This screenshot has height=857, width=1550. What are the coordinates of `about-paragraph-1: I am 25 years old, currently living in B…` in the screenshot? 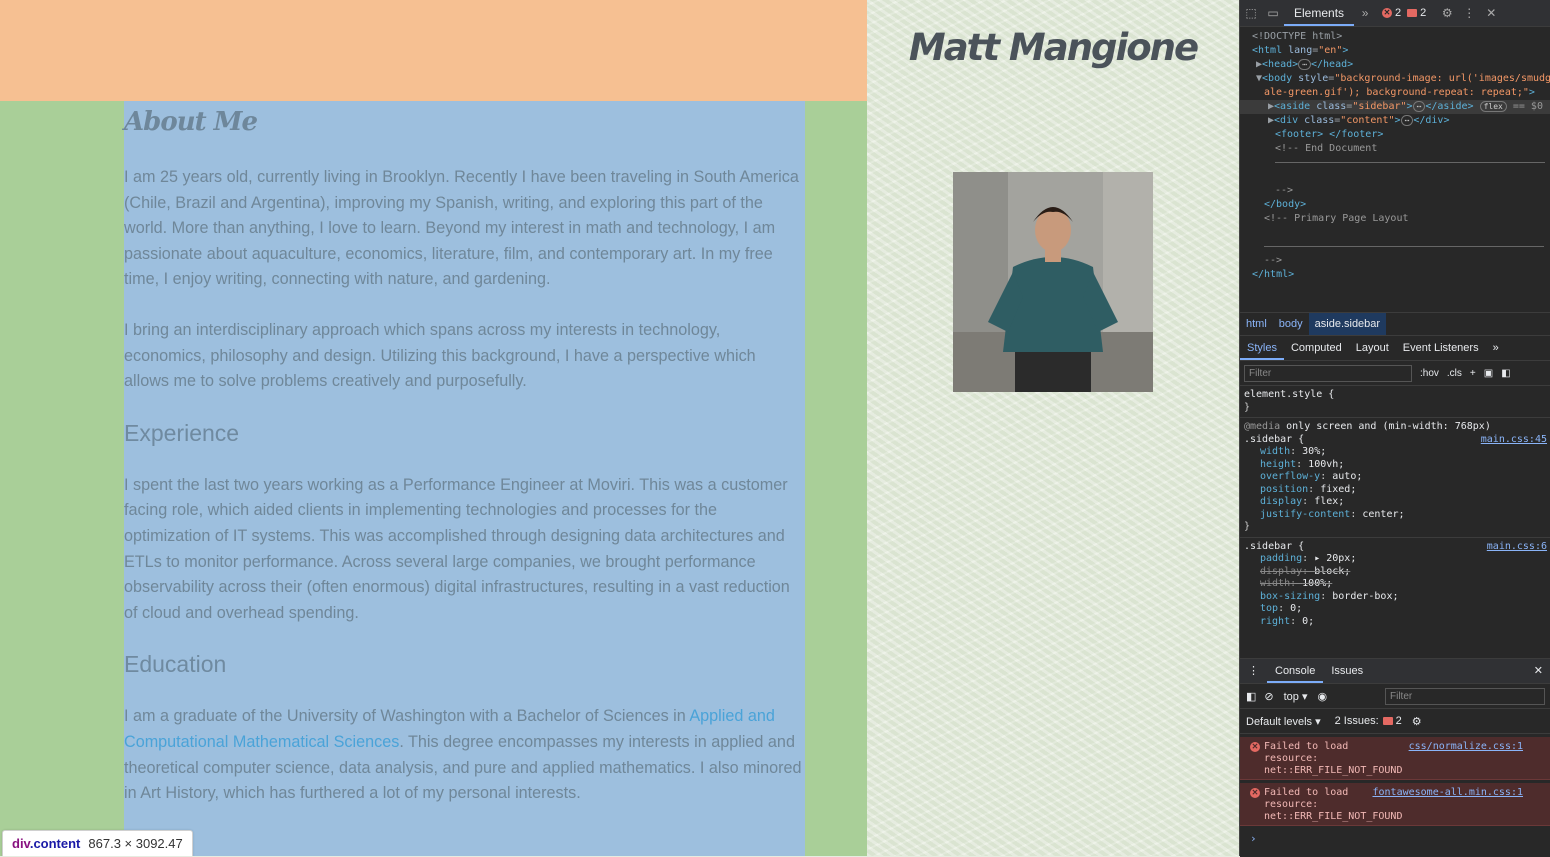 It's located at (461, 228).